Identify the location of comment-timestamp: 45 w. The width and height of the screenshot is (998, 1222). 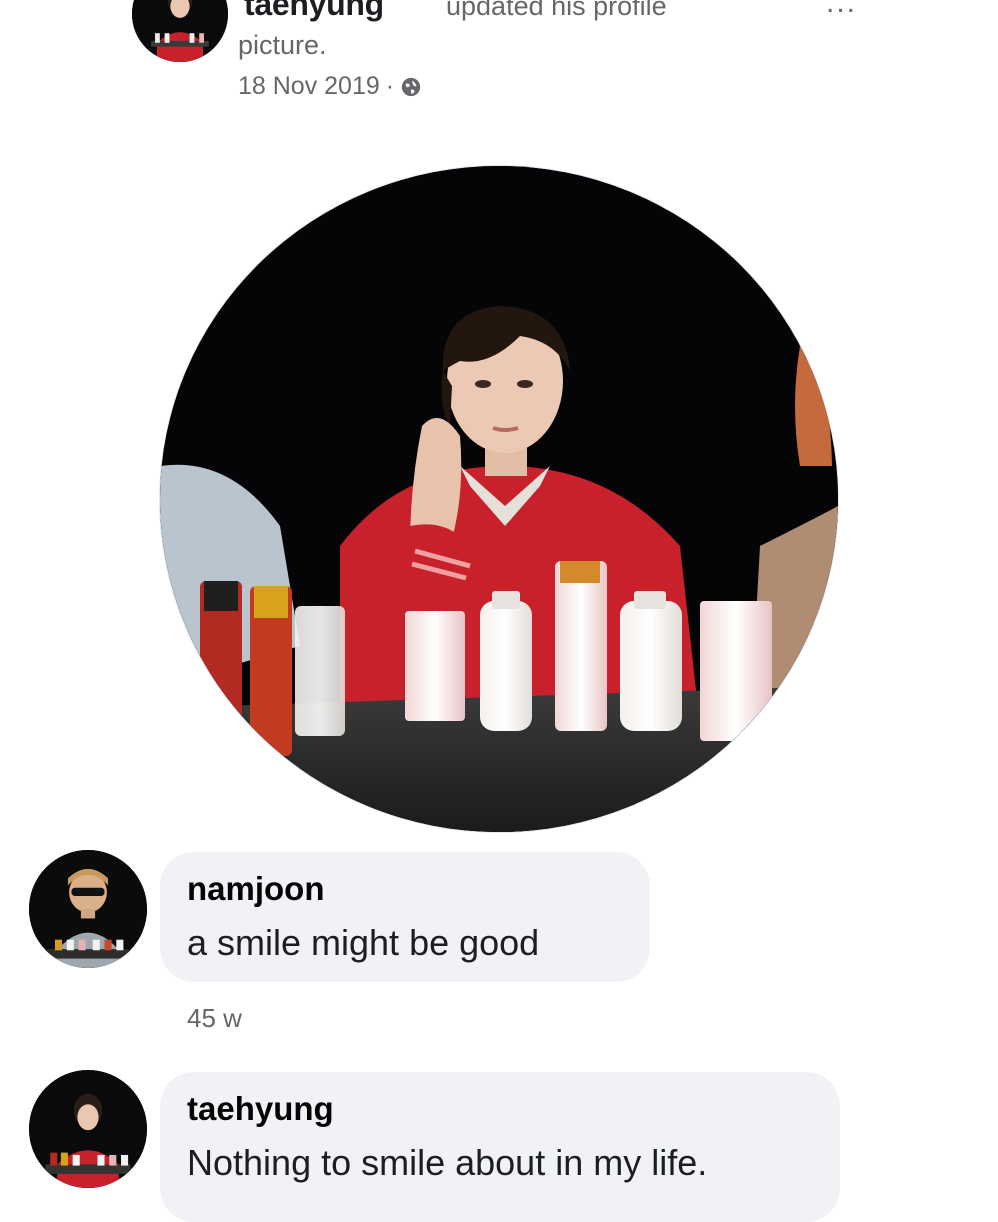
(214, 1018).